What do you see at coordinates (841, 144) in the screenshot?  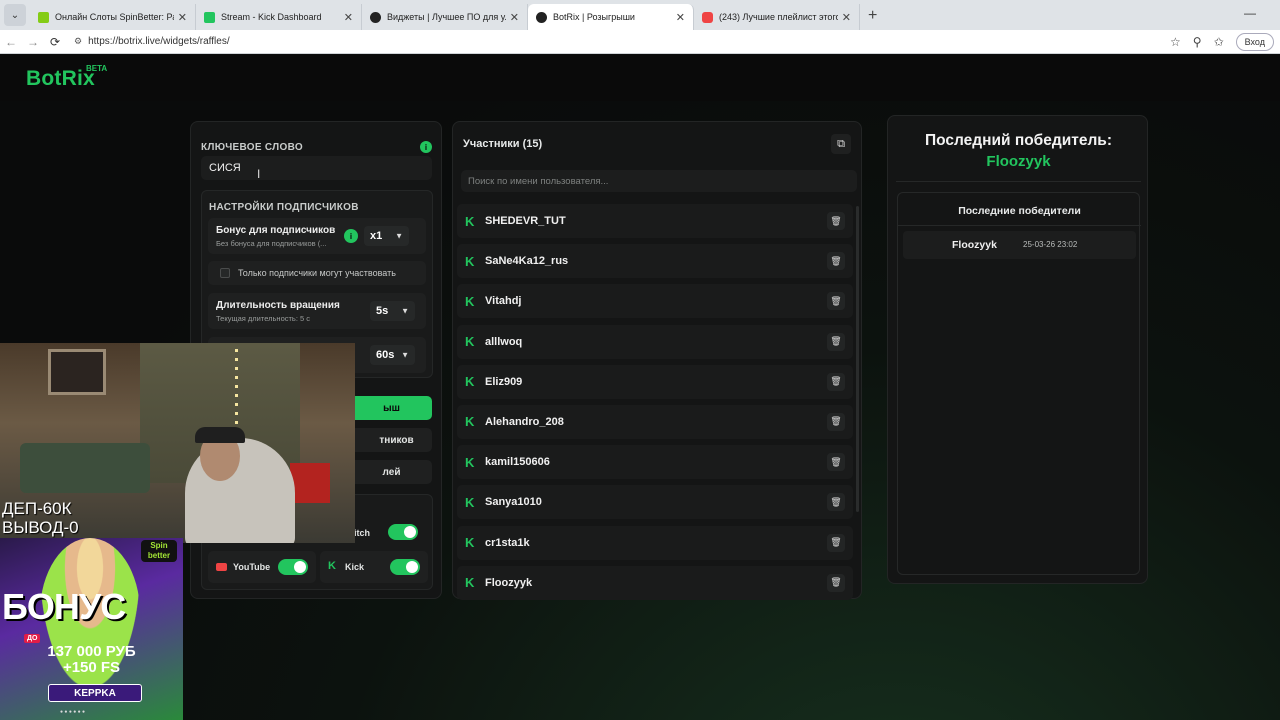 I see `copy-icon: ⧉` at bounding box center [841, 144].